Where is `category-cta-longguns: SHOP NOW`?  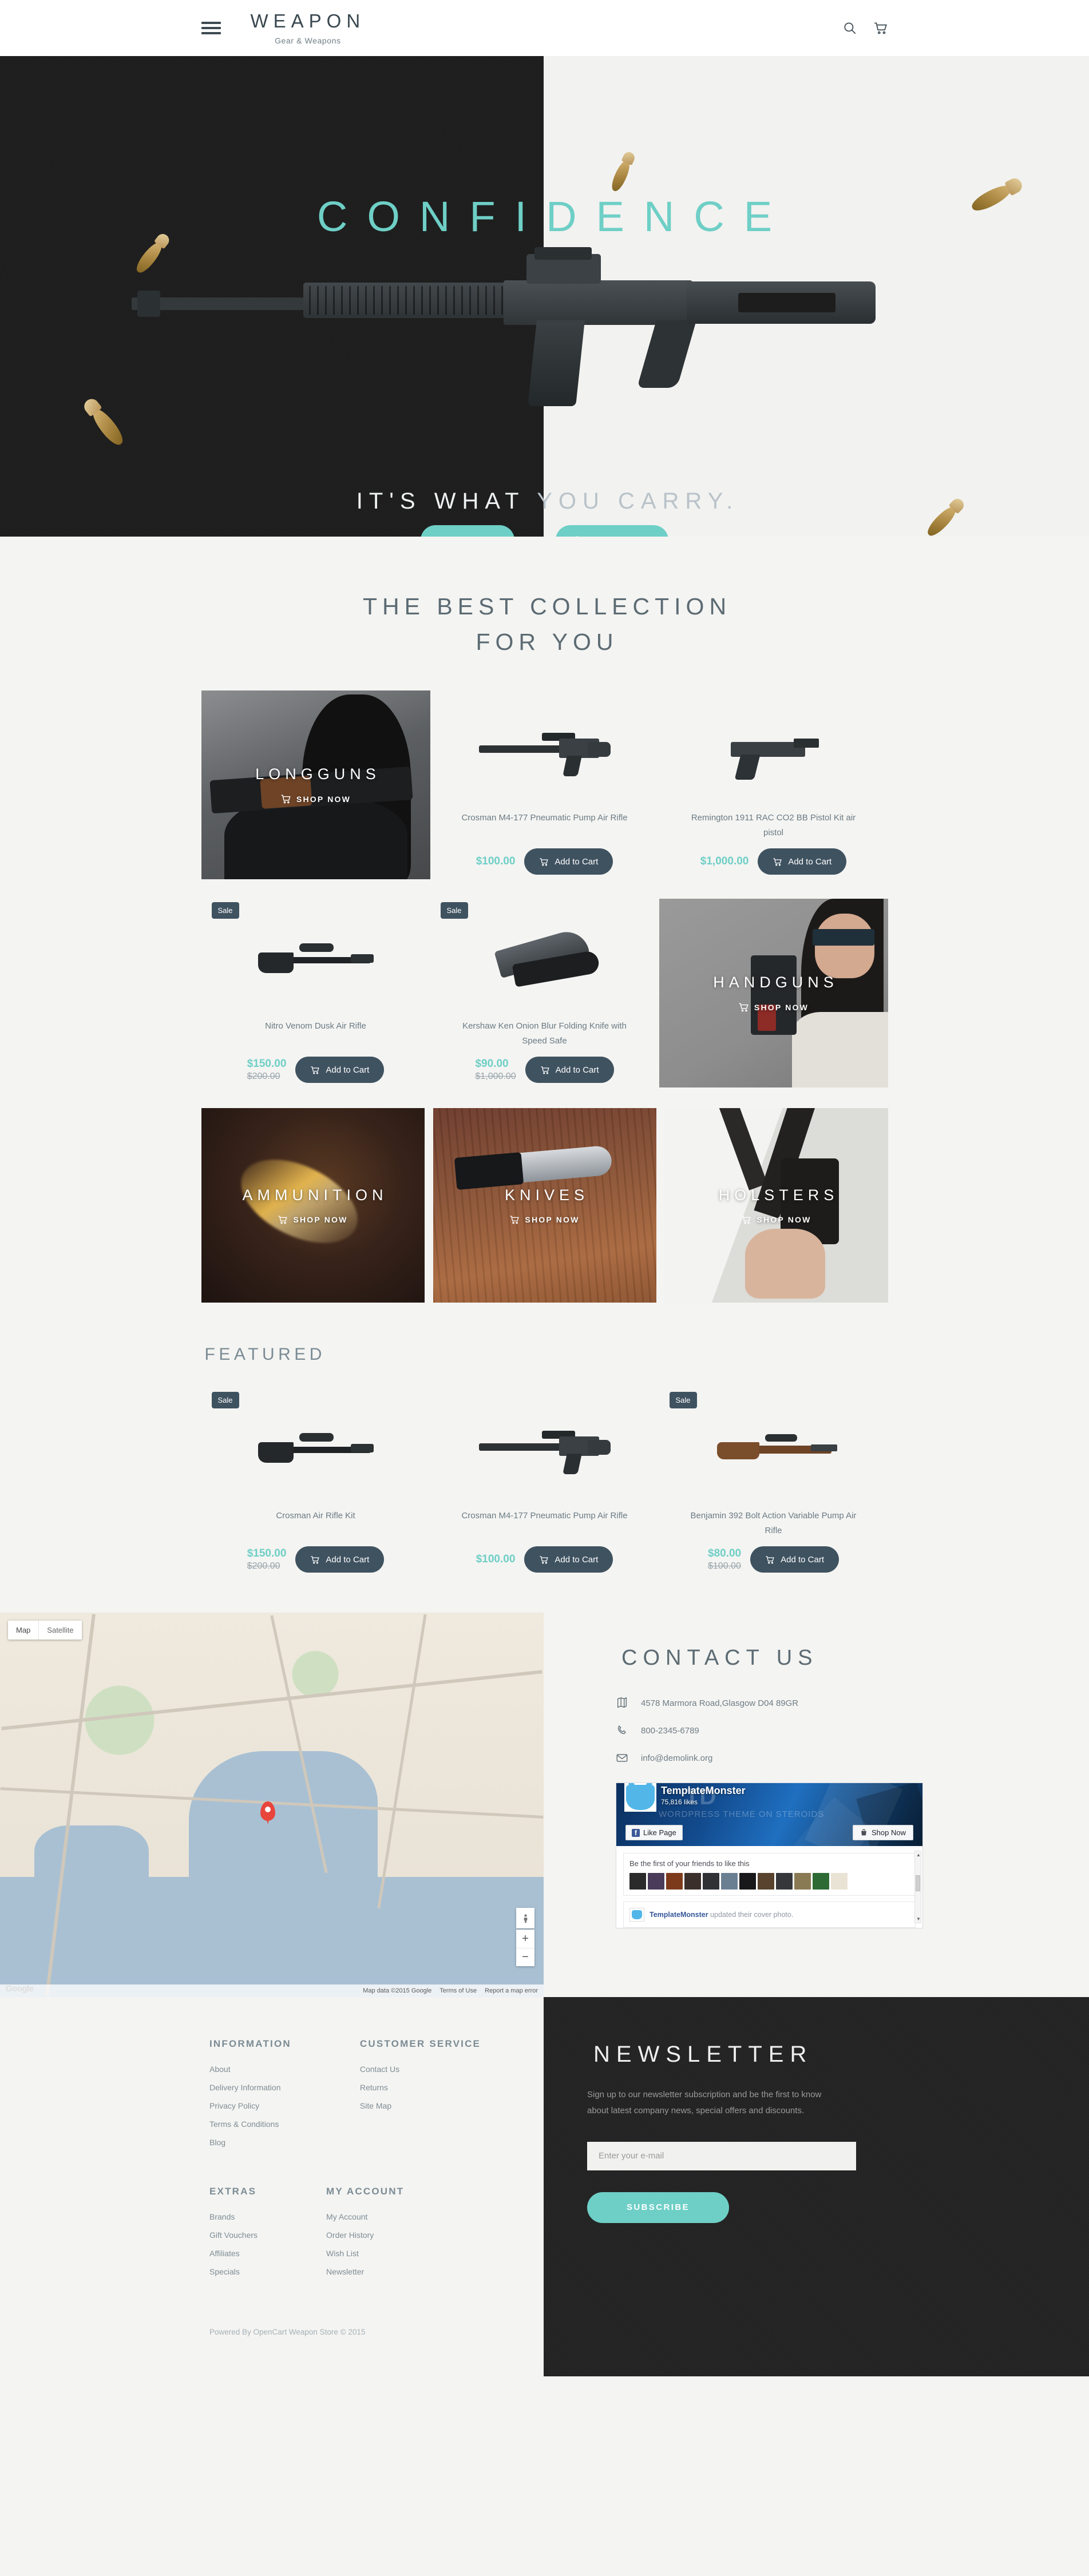
category-cta-longguns: SHOP NOW is located at coordinates (315, 798).